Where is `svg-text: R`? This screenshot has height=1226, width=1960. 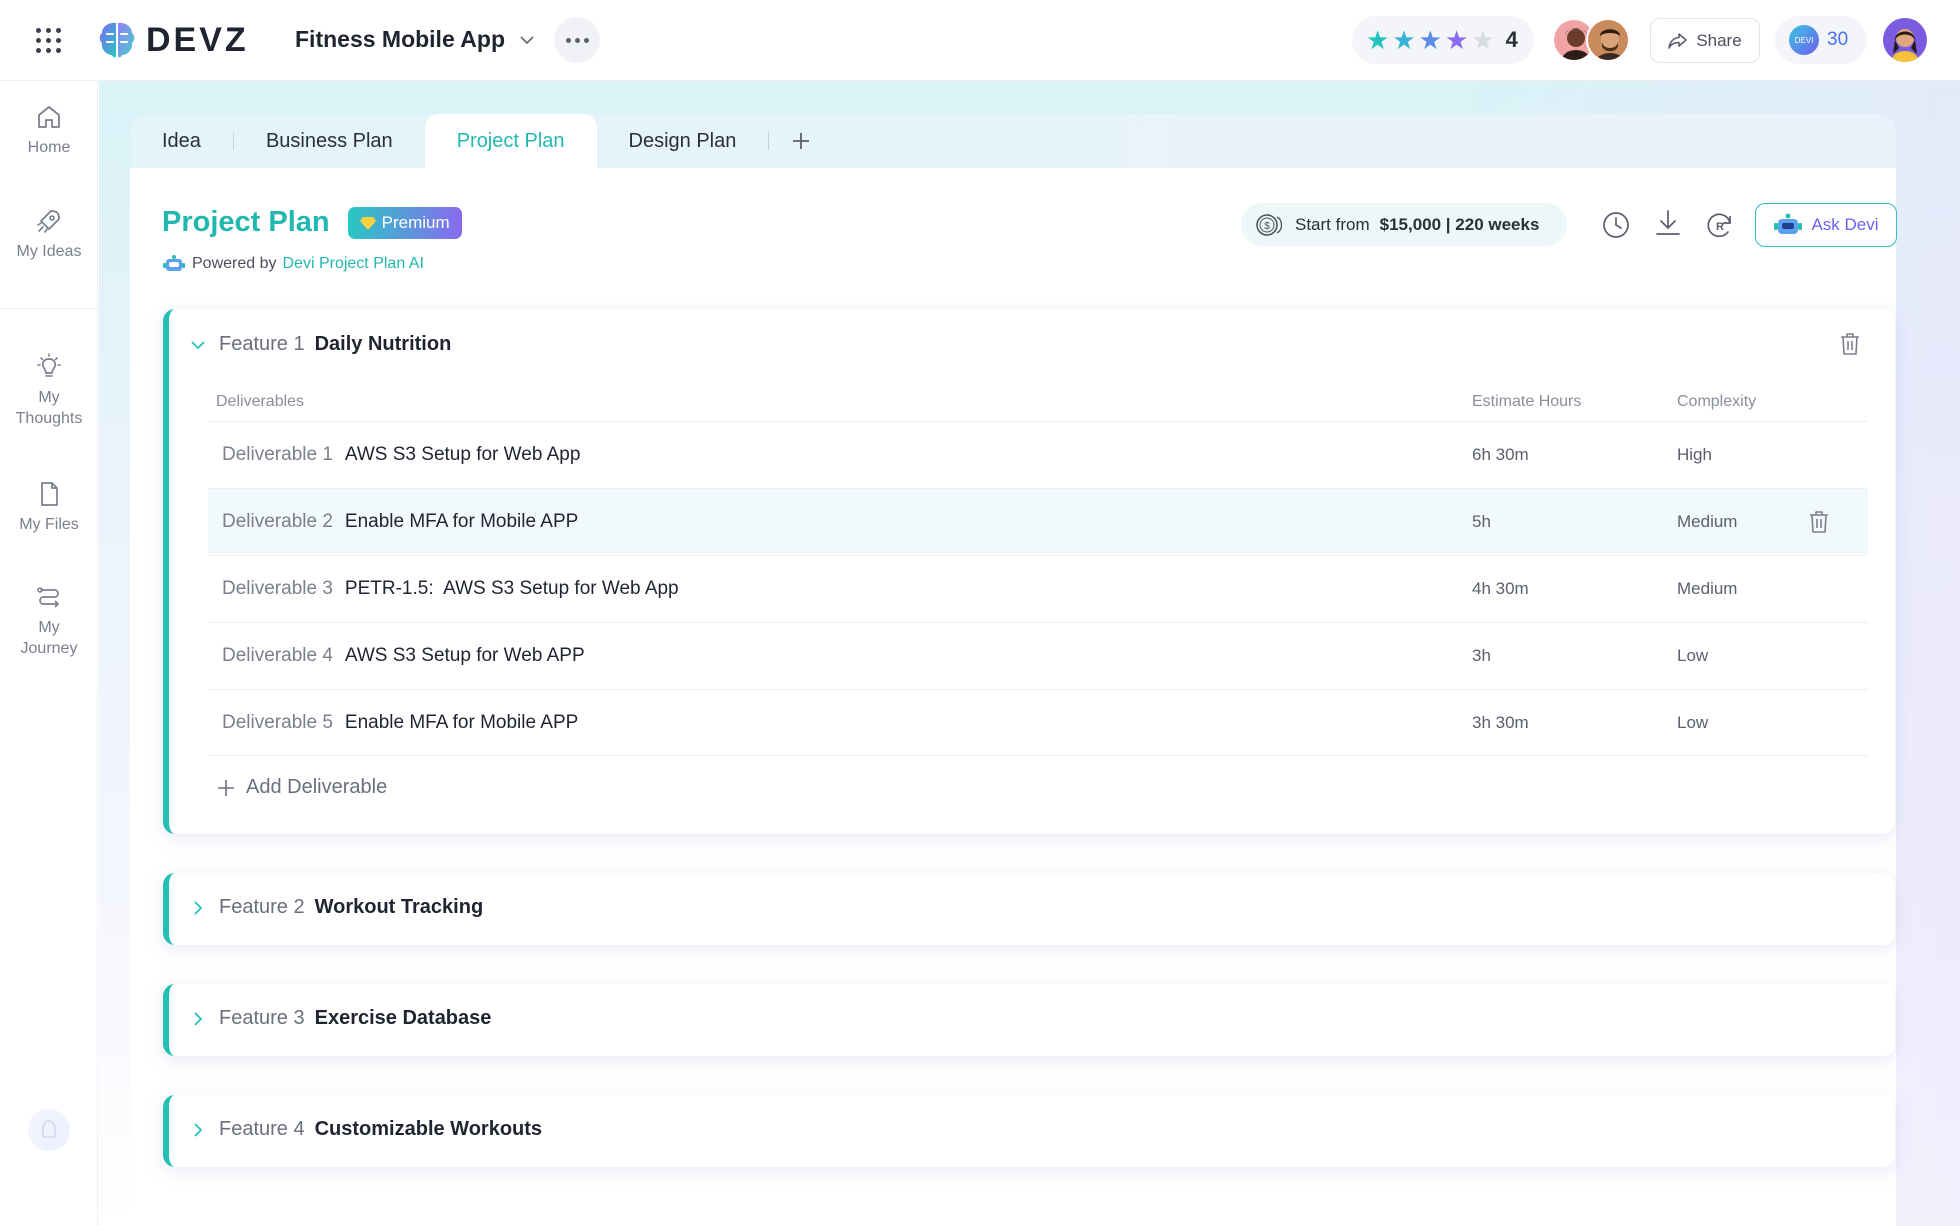
svg-text: R is located at coordinates (1720, 227).